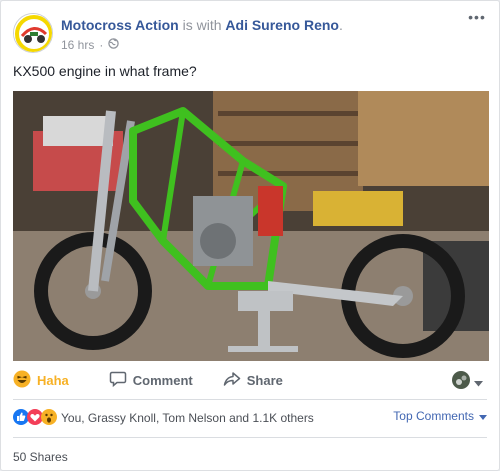 Image resolution: width=500 pixels, height=471 pixels. What do you see at coordinates (477, 18) in the screenshot?
I see `more-icon: •••` at bounding box center [477, 18].